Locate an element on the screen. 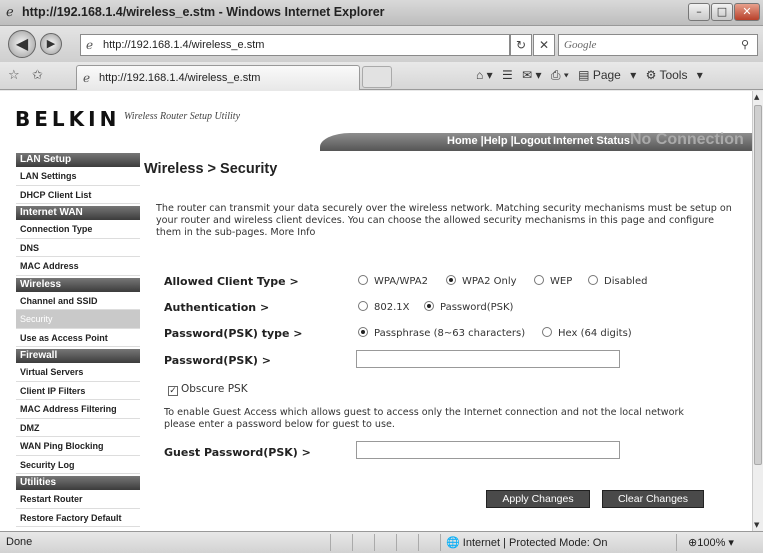 Image resolution: width=763 pixels, height=553 pixels. tools-menu: ⚙ Tools ▾ is located at coordinates (674, 75).